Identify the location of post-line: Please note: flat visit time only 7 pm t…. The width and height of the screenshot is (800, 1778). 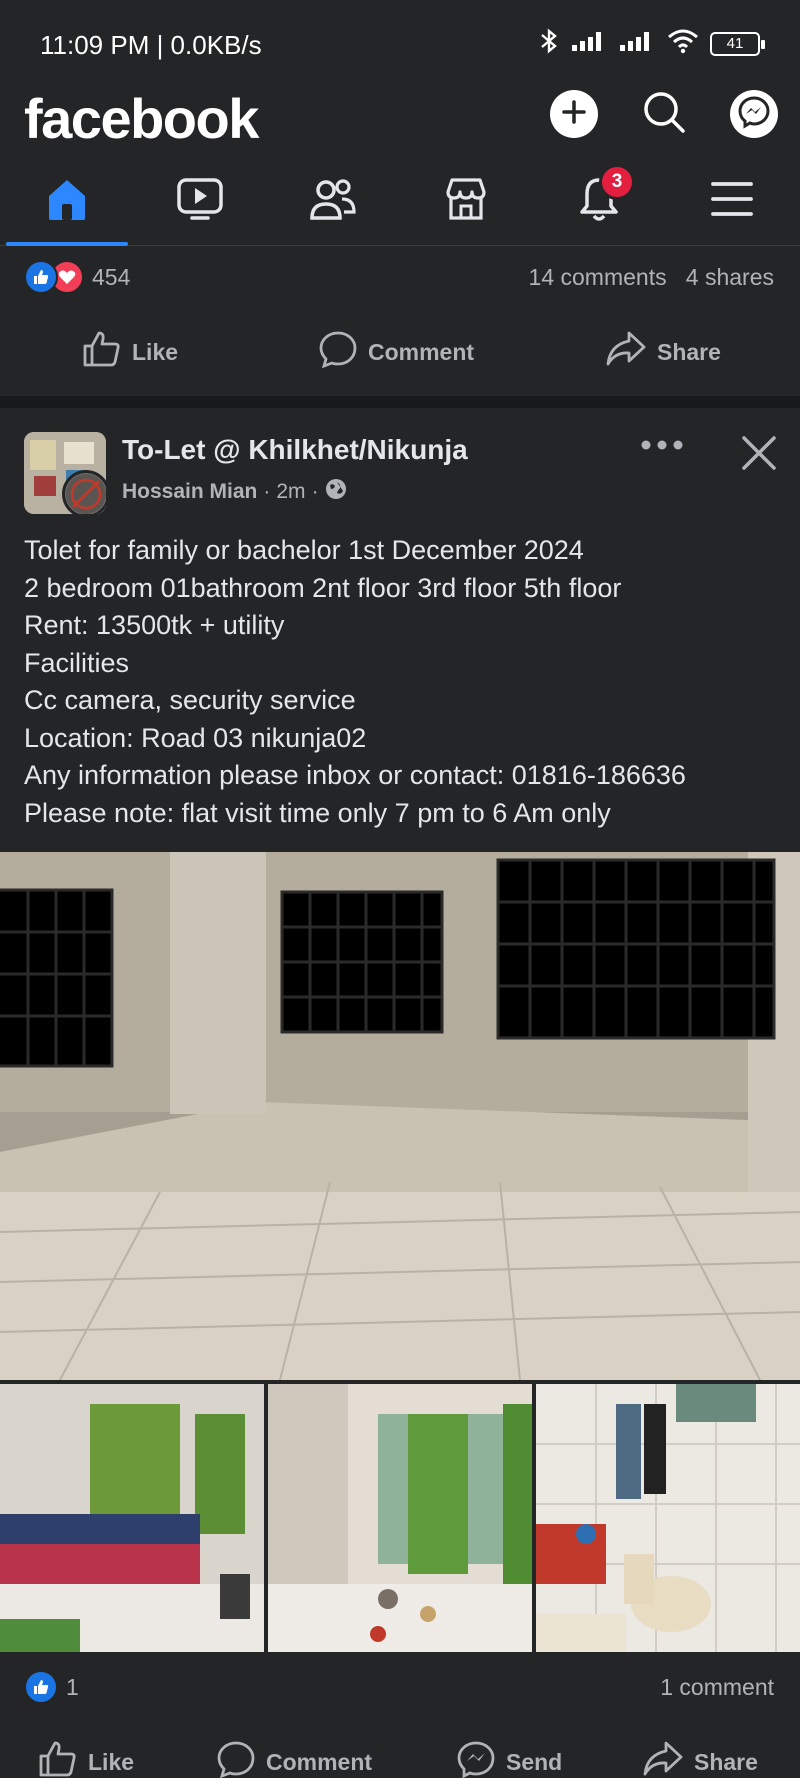
(317, 812).